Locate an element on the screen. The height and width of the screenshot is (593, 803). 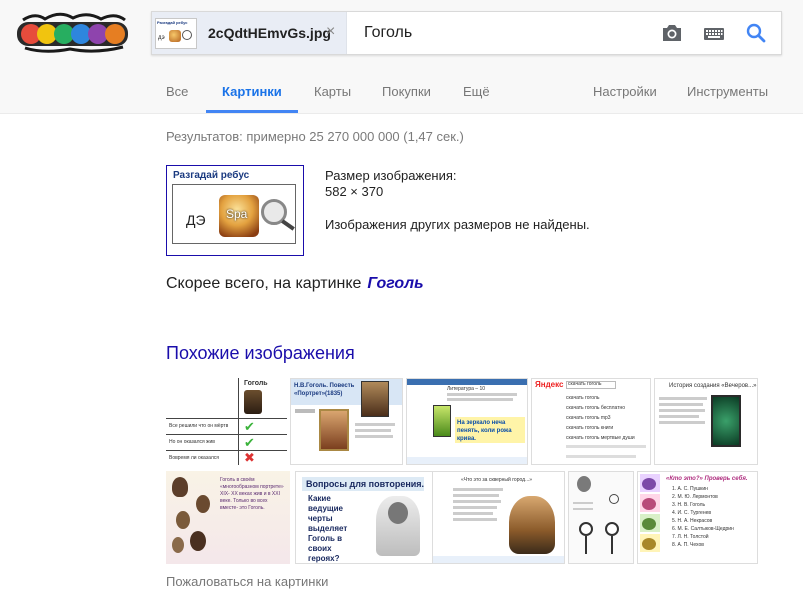
quiz-item-2: 2. М. Ю. Лермонтов is located at coordinates (695, 497).